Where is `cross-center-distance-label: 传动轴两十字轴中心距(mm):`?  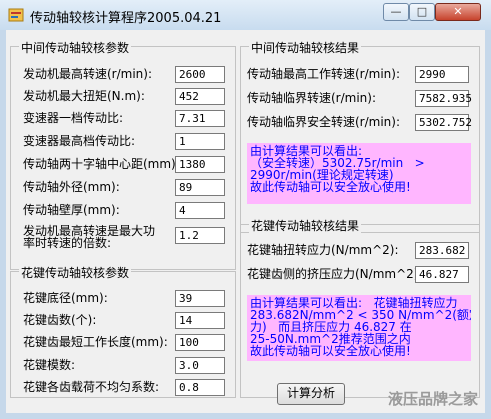
cross-center-distance-label: 传动轴两十字轴中心距(mm): is located at coordinates (101, 164).